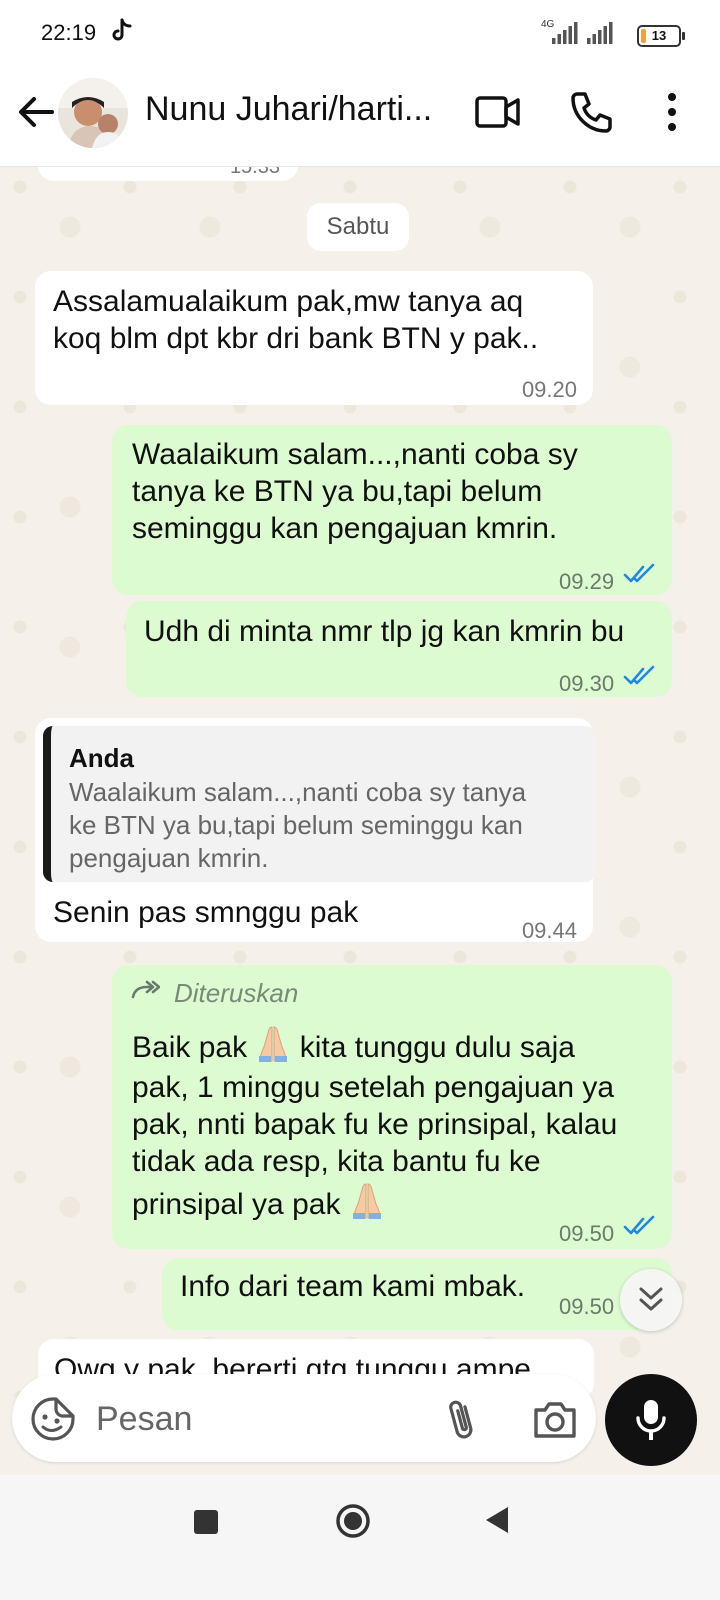  What do you see at coordinates (345, 528) in the screenshot?
I see `message-text-line: seminggu kan pengajuan kmrin.` at bounding box center [345, 528].